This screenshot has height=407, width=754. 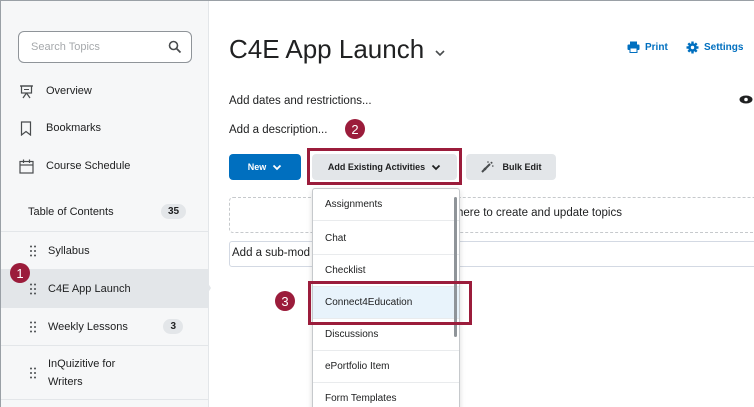 I want to click on bookmark-icon, so click(x=26, y=128).